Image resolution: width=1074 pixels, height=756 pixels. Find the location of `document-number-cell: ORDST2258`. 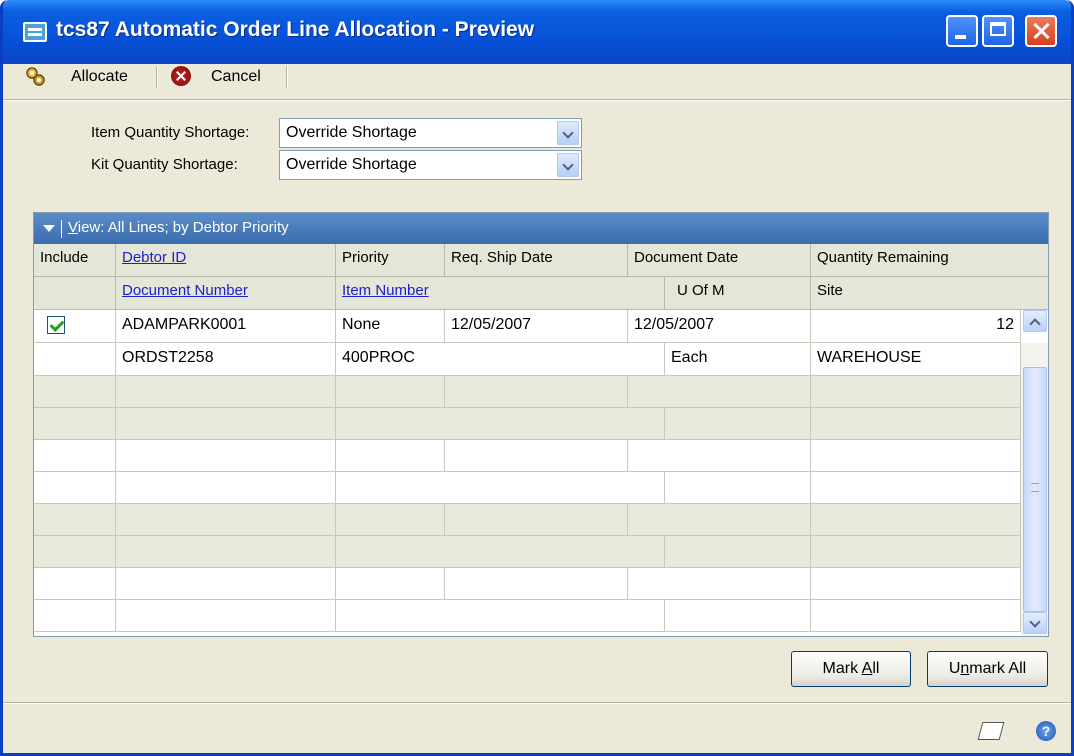

document-number-cell: ORDST2258 is located at coordinates (226, 359).